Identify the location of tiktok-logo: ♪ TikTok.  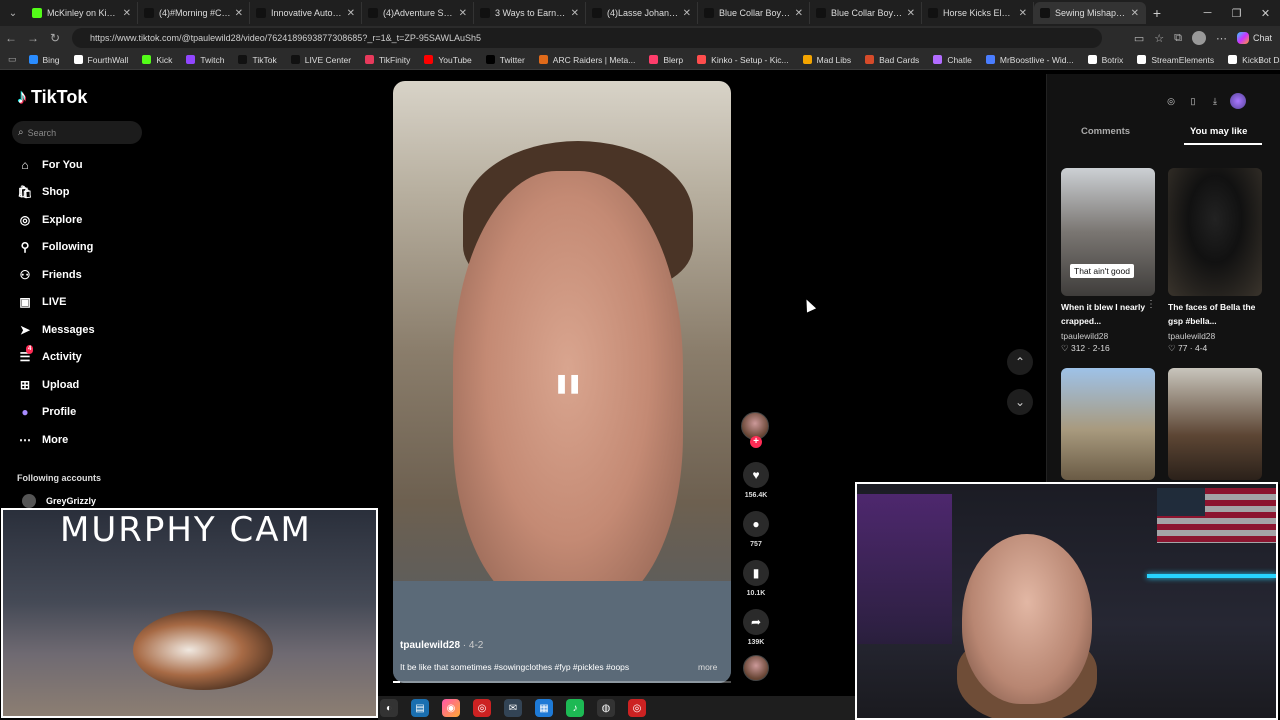
(52, 97).